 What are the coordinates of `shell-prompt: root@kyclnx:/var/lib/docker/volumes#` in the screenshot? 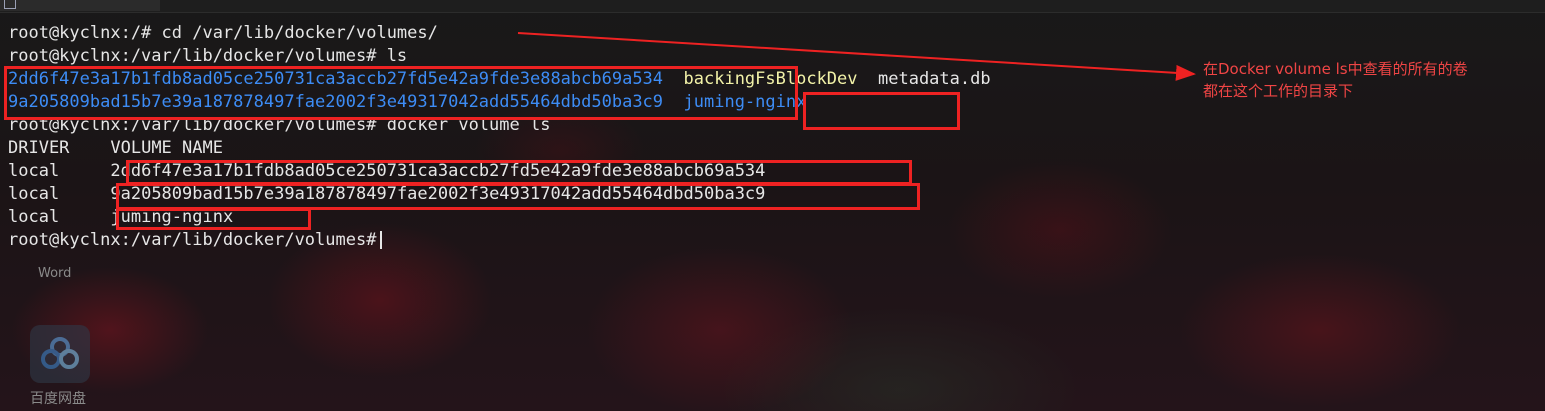 It's located at (192, 240).